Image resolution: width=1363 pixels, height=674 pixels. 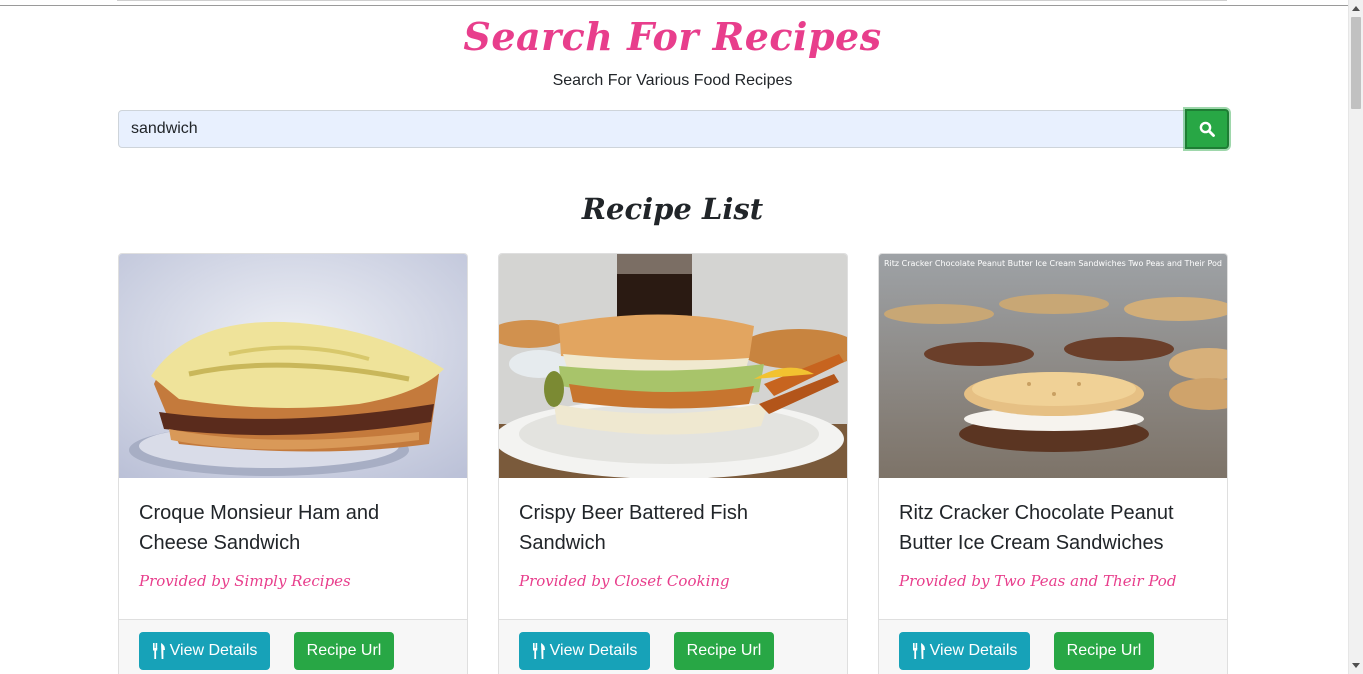 What do you see at coordinates (672, 80) in the screenshot?
I see `page-subtitle: Search For Various Food Recipes` at bounding box center [672, 80].